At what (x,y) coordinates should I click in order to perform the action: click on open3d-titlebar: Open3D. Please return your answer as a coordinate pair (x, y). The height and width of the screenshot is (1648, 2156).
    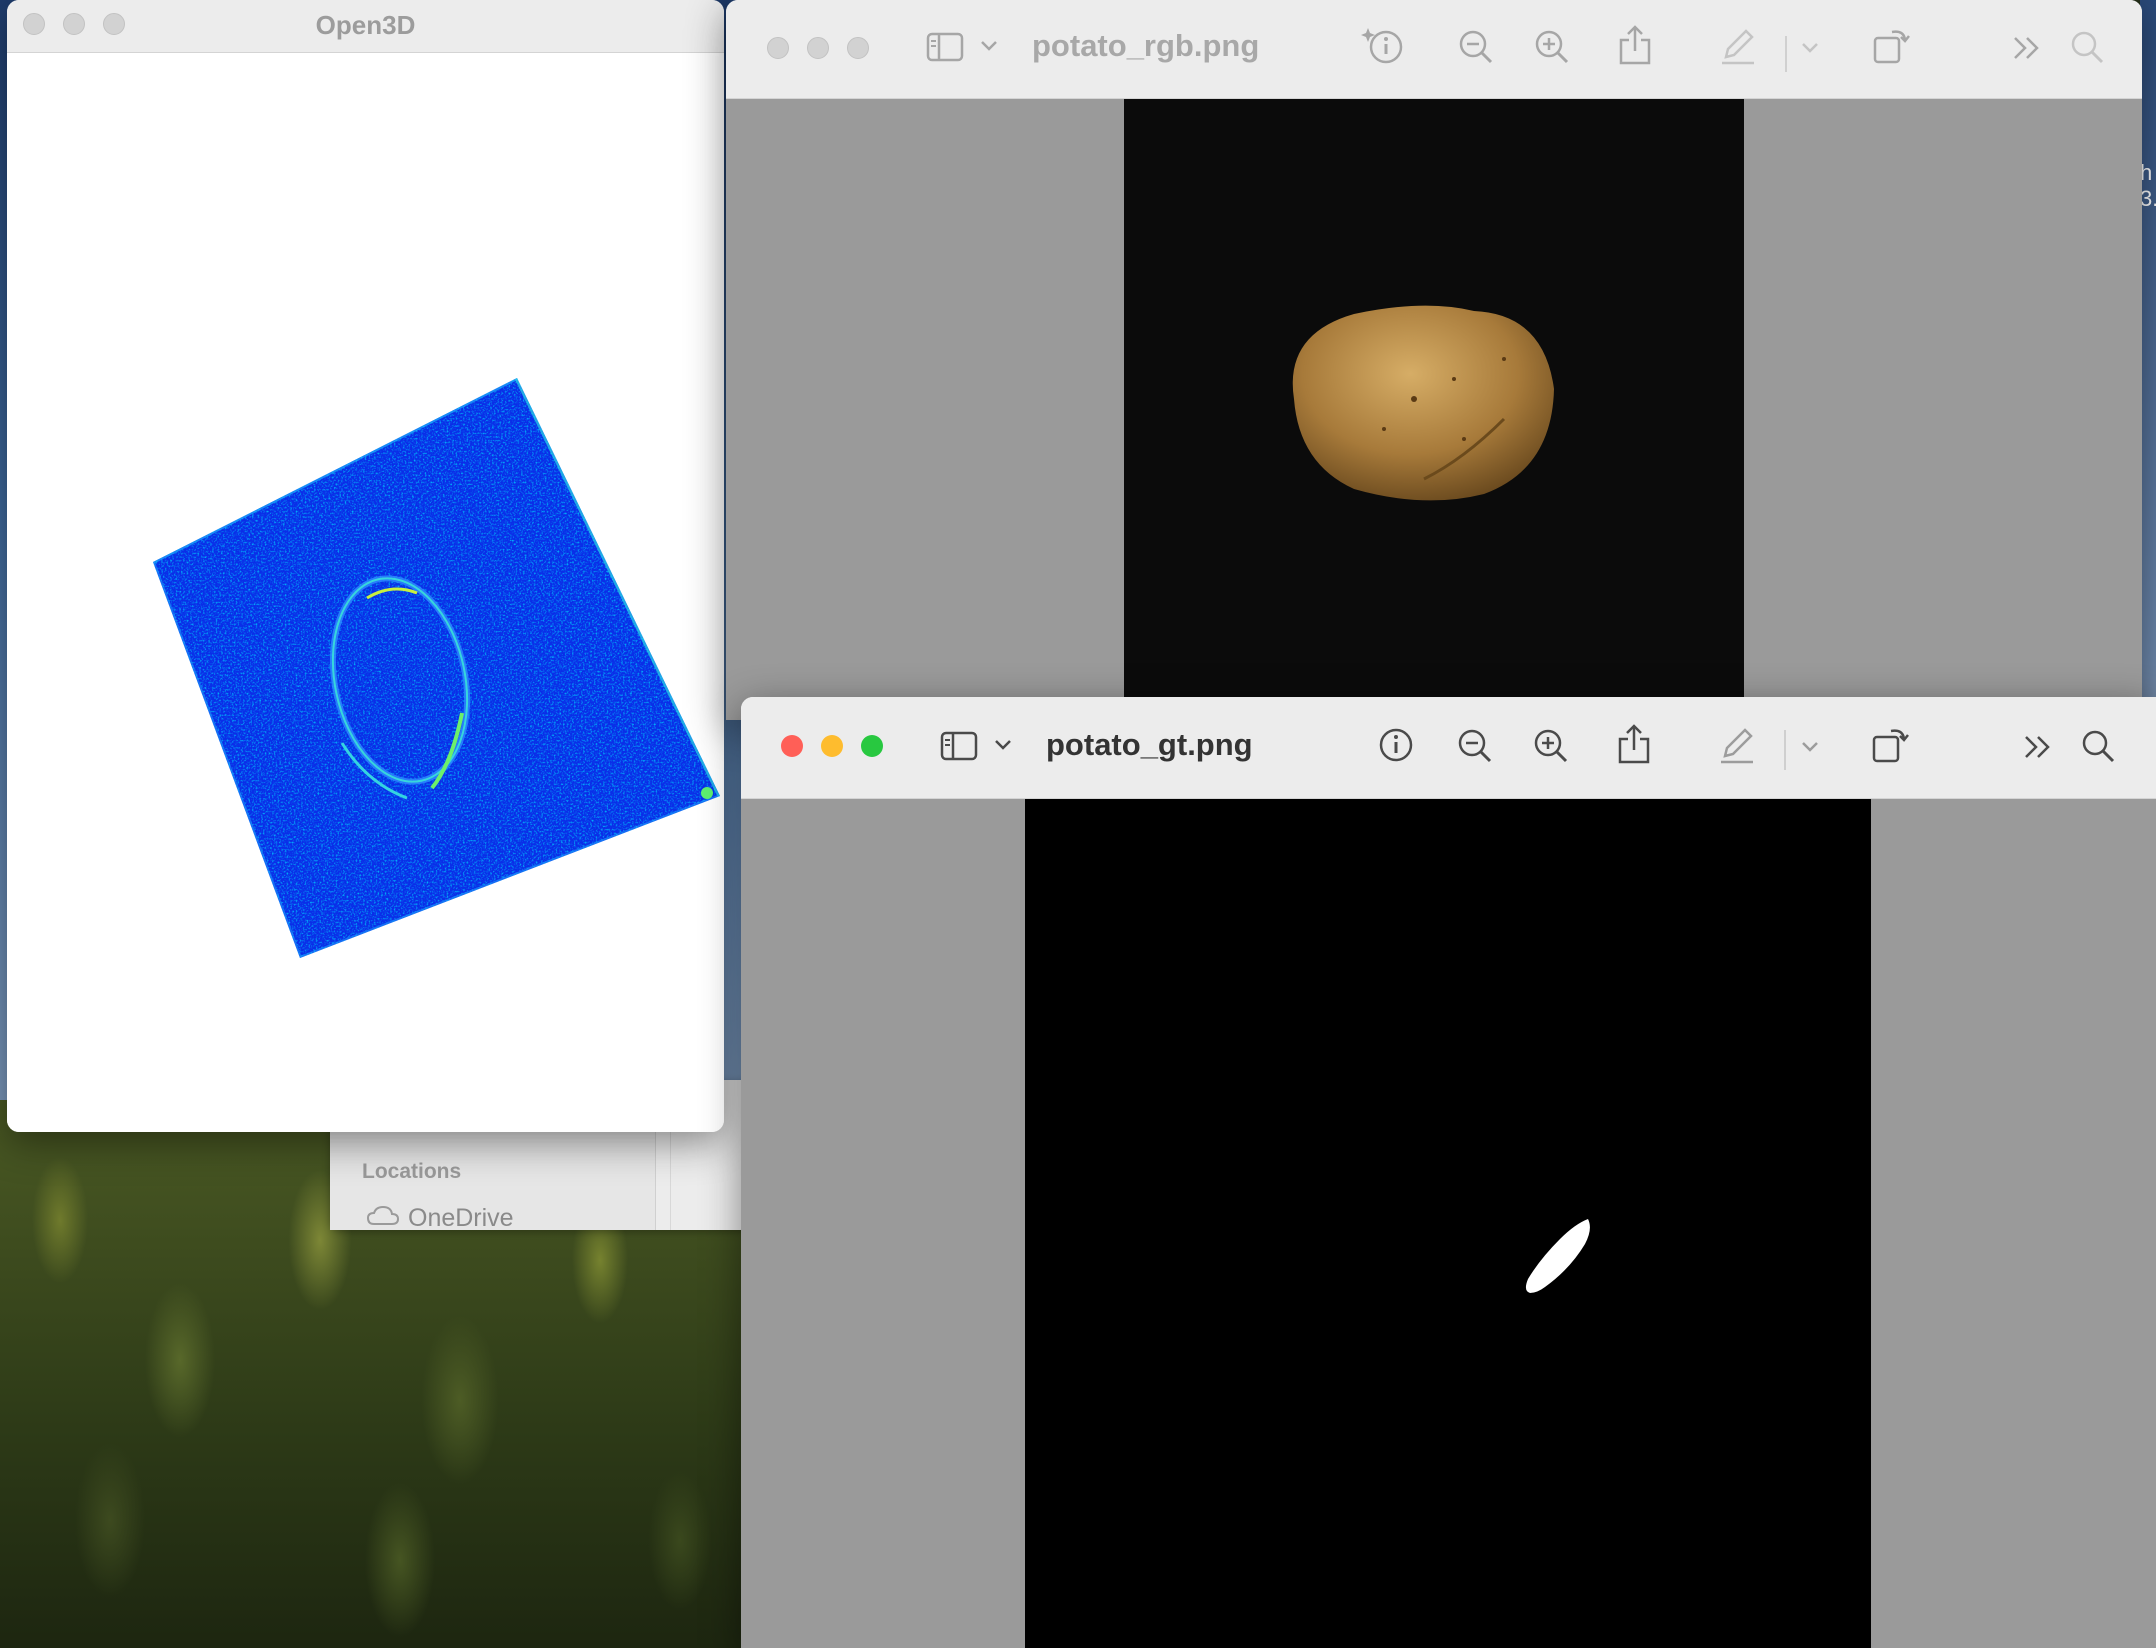
    Looking at the image, I should click on (365, 26).